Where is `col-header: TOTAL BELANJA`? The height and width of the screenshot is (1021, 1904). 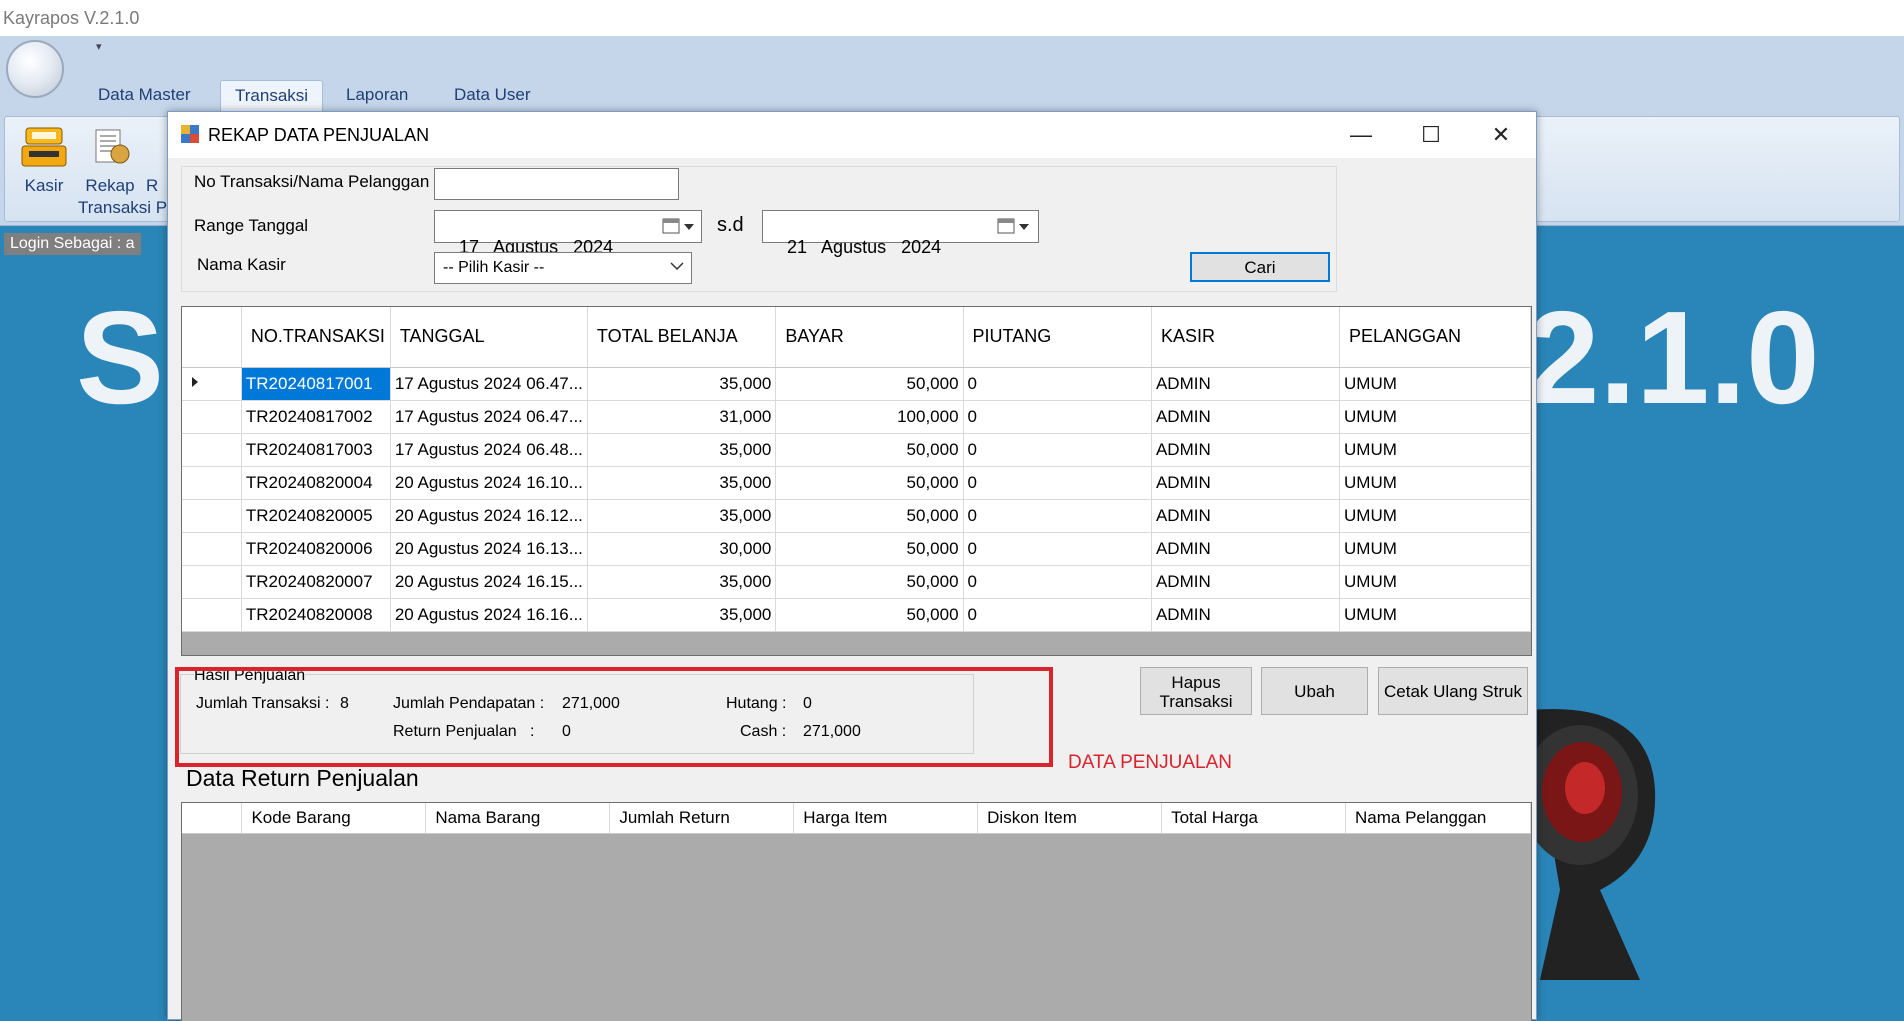
col-header: TOTAL BELANJA is located at coordinates (682, 337).